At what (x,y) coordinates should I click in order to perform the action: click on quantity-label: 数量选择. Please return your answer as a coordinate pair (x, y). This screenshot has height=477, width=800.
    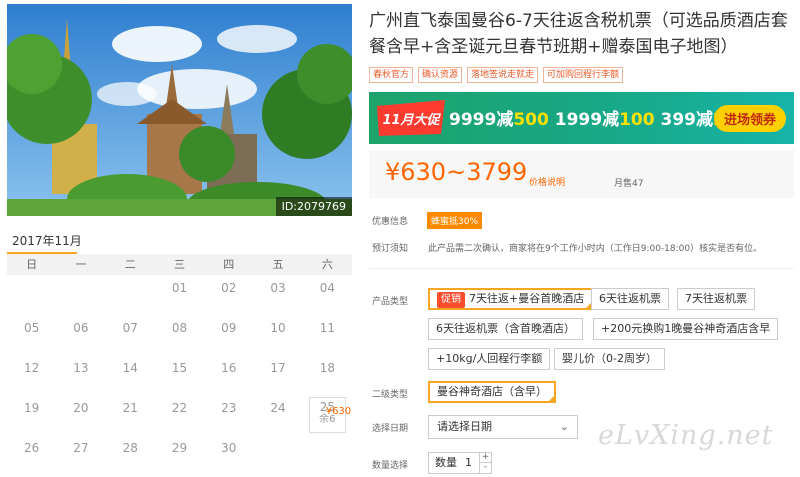
    Looking at the image, I should click on (390, 466).